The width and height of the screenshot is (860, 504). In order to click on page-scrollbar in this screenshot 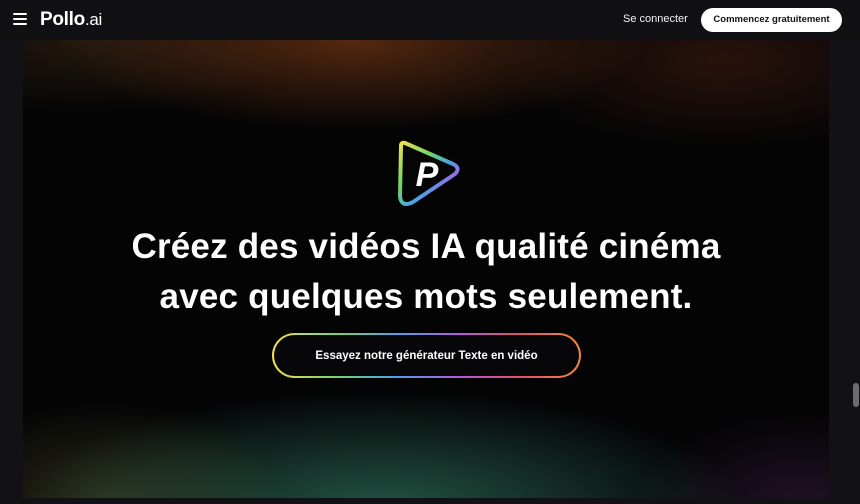, I will do `click(853, 272)`.